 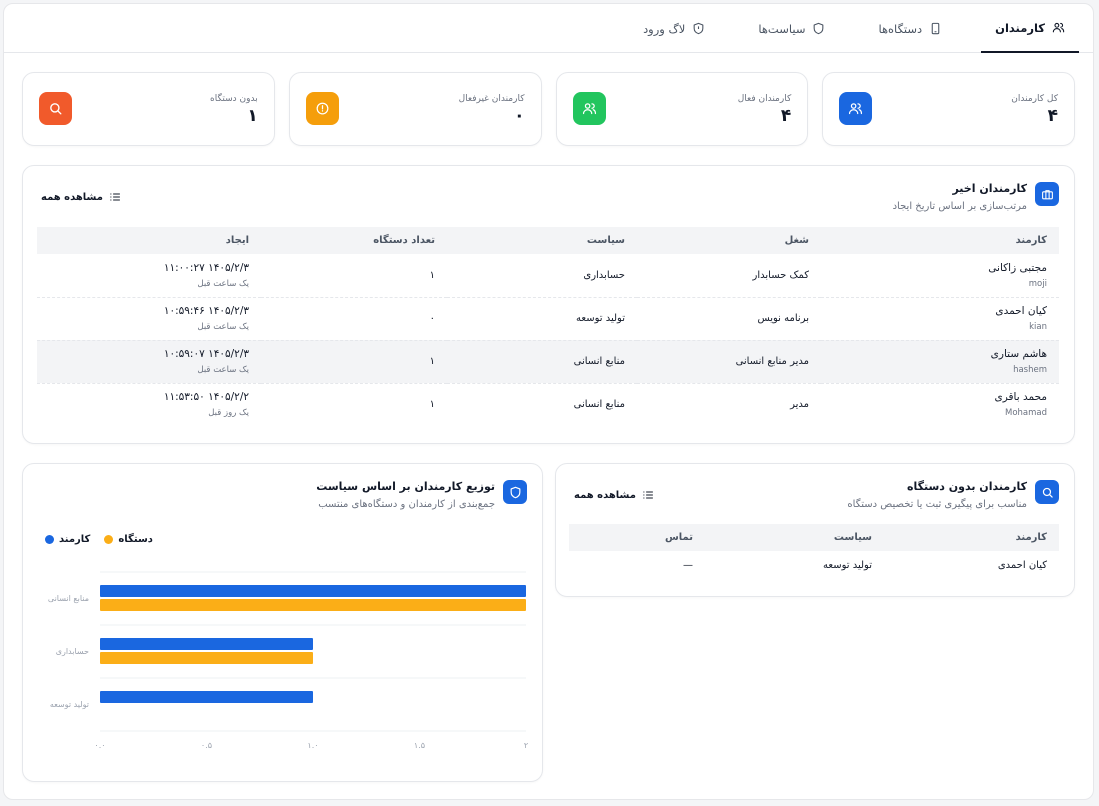 I want to click on card-subtitle: مناسب برای پیگیری ثبت یا تخصیص دستگاه, so click(x=937, y=504).